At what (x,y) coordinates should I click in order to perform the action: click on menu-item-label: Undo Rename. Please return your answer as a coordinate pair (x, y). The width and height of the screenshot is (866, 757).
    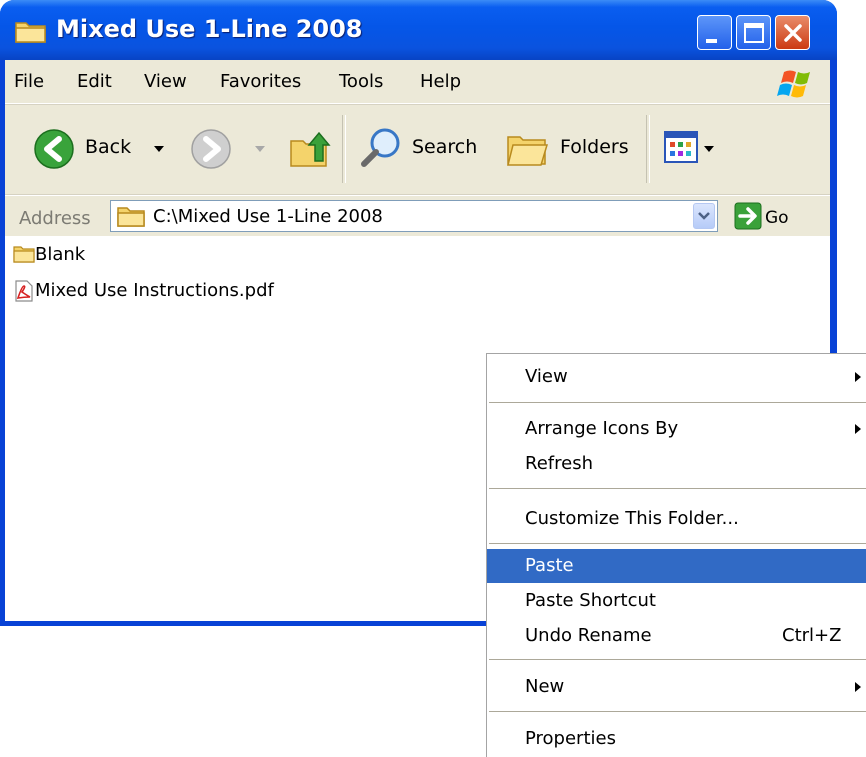
    Looking at the image, I should click on (588, 635).